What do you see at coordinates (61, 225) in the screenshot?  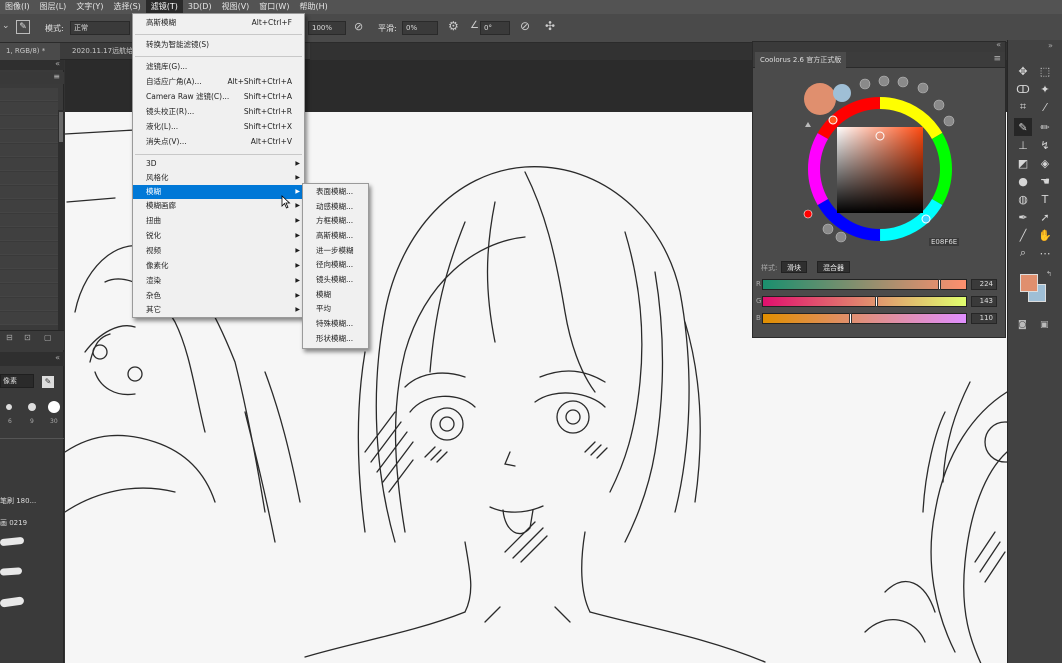 I see `scrollbar` at bounding box center [61, 225].